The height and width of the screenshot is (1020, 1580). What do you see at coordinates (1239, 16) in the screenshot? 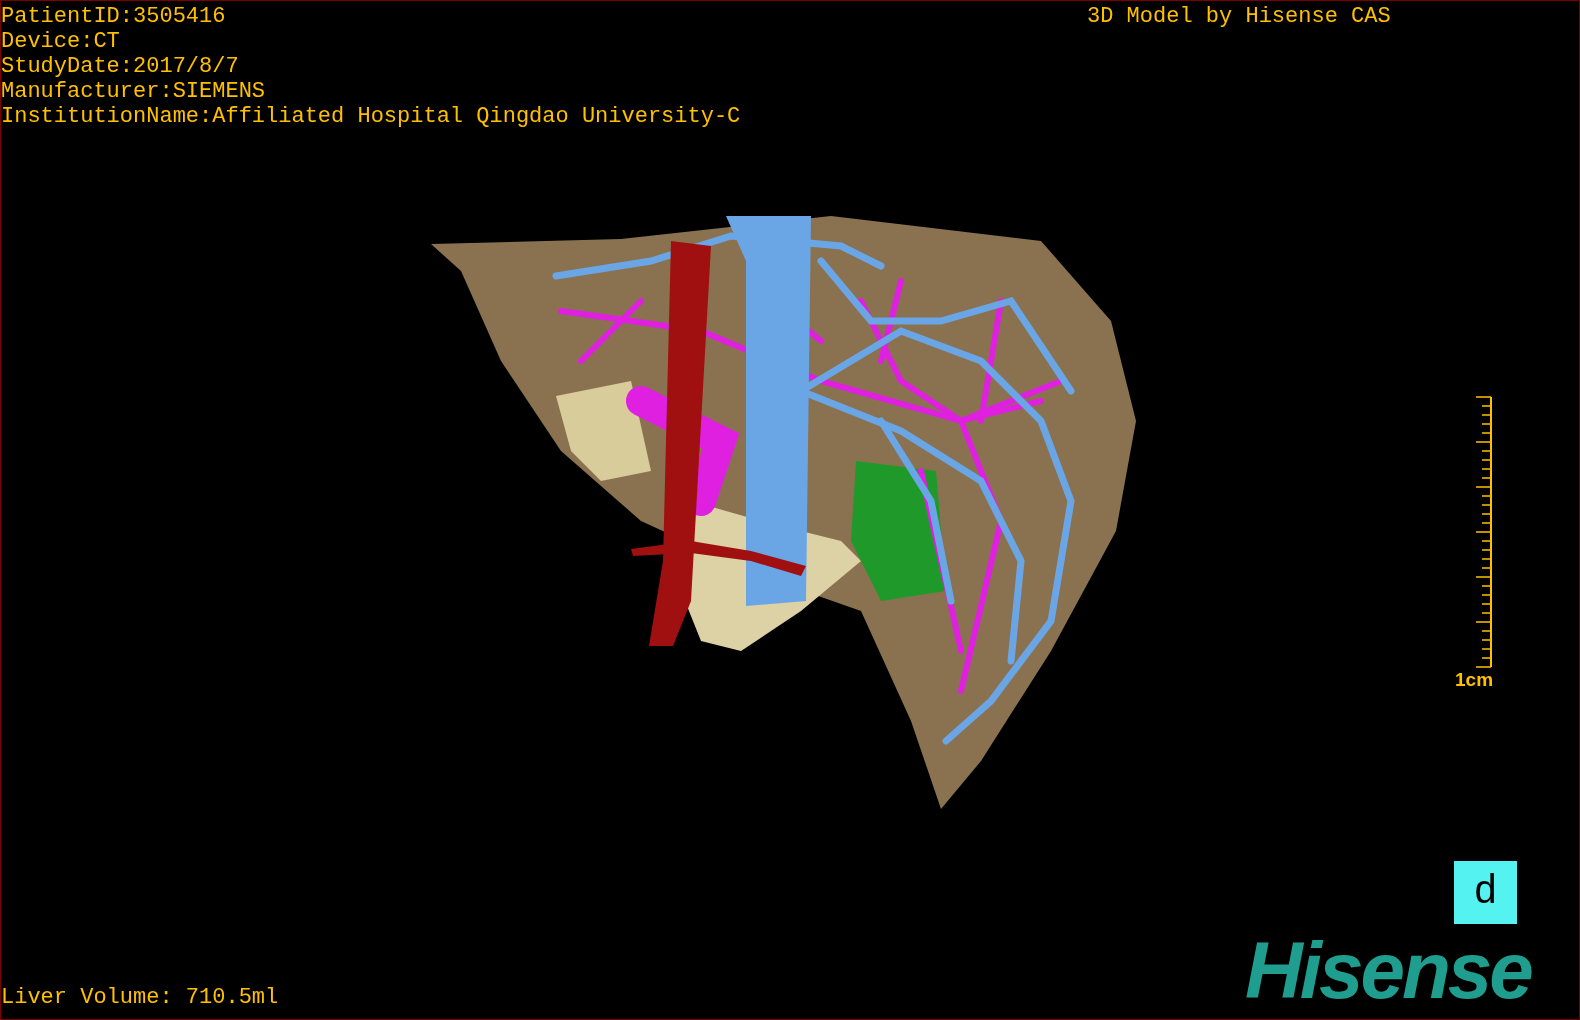
I see `model-credit-text: 3D Model by Hisense CAS` at bounding box center [1239, 16].